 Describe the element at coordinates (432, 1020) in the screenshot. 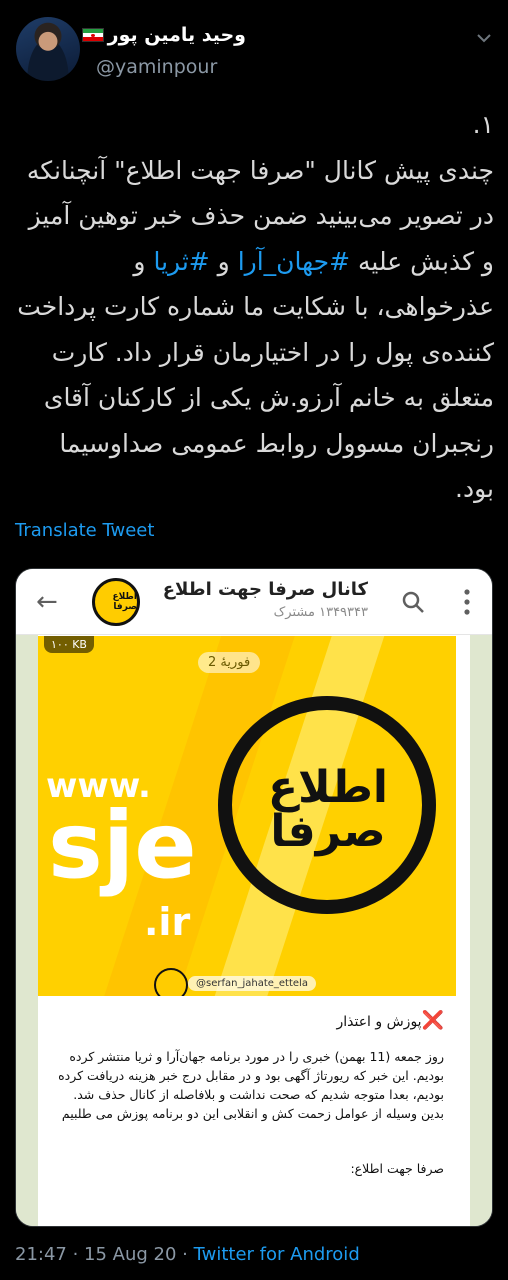

I see `cross-mark-icon: ❌` at that location.